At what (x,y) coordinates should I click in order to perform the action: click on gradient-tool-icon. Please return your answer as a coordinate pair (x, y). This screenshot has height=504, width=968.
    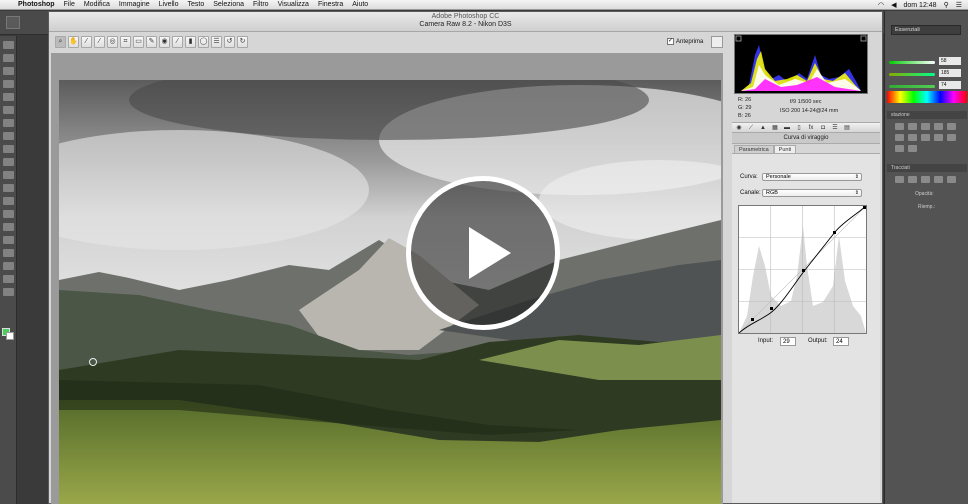
    Looking at the image, I should click on (8, 188).